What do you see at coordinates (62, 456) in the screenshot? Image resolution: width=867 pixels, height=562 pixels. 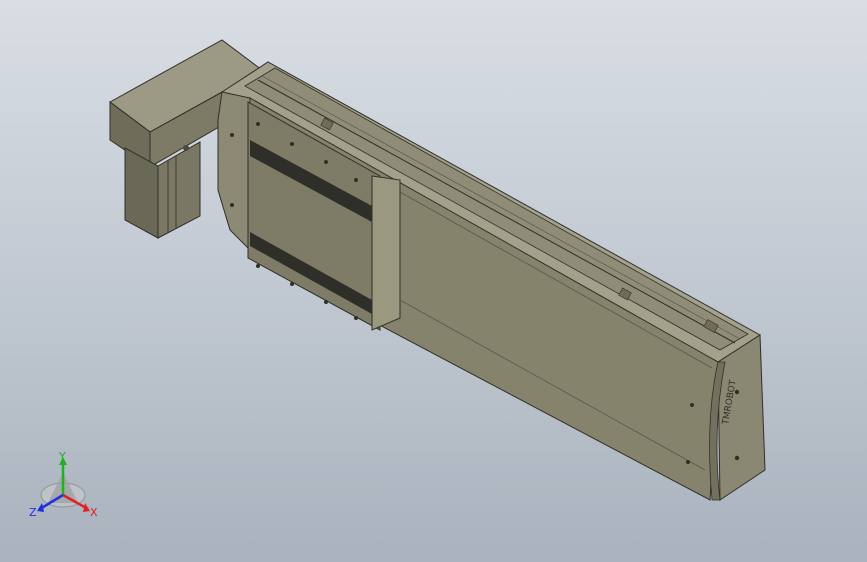 I see `y-axis-label: Y` at bounding box center [62, 456].